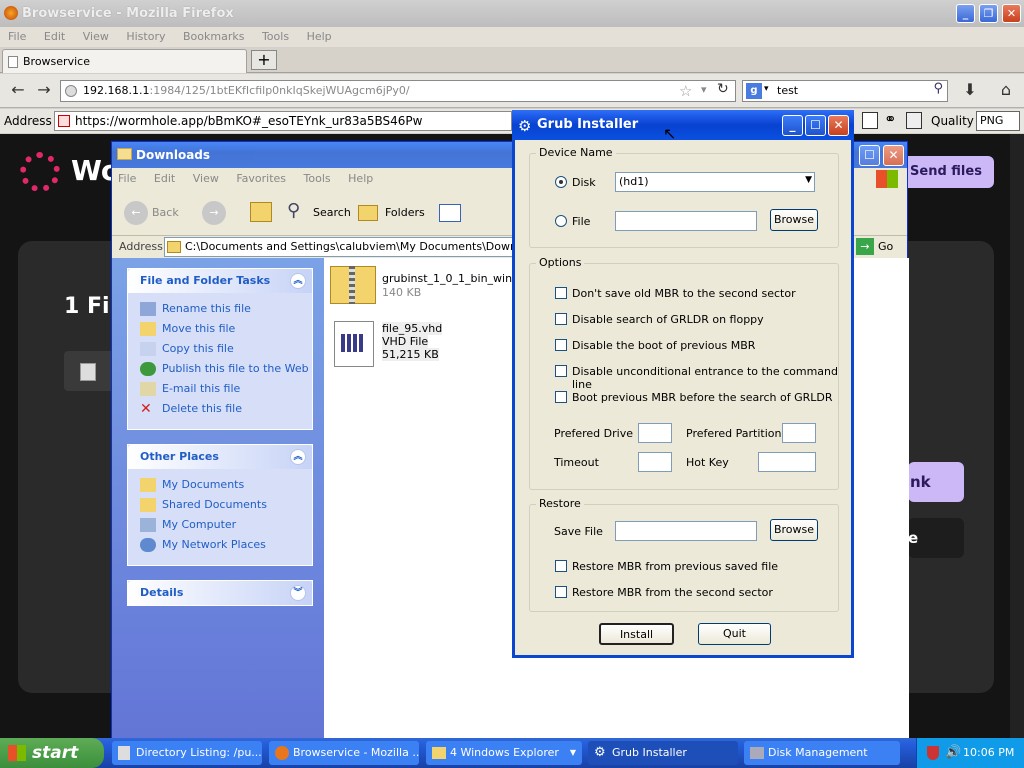  I want to click on hot-key-field, so click(787, 462).